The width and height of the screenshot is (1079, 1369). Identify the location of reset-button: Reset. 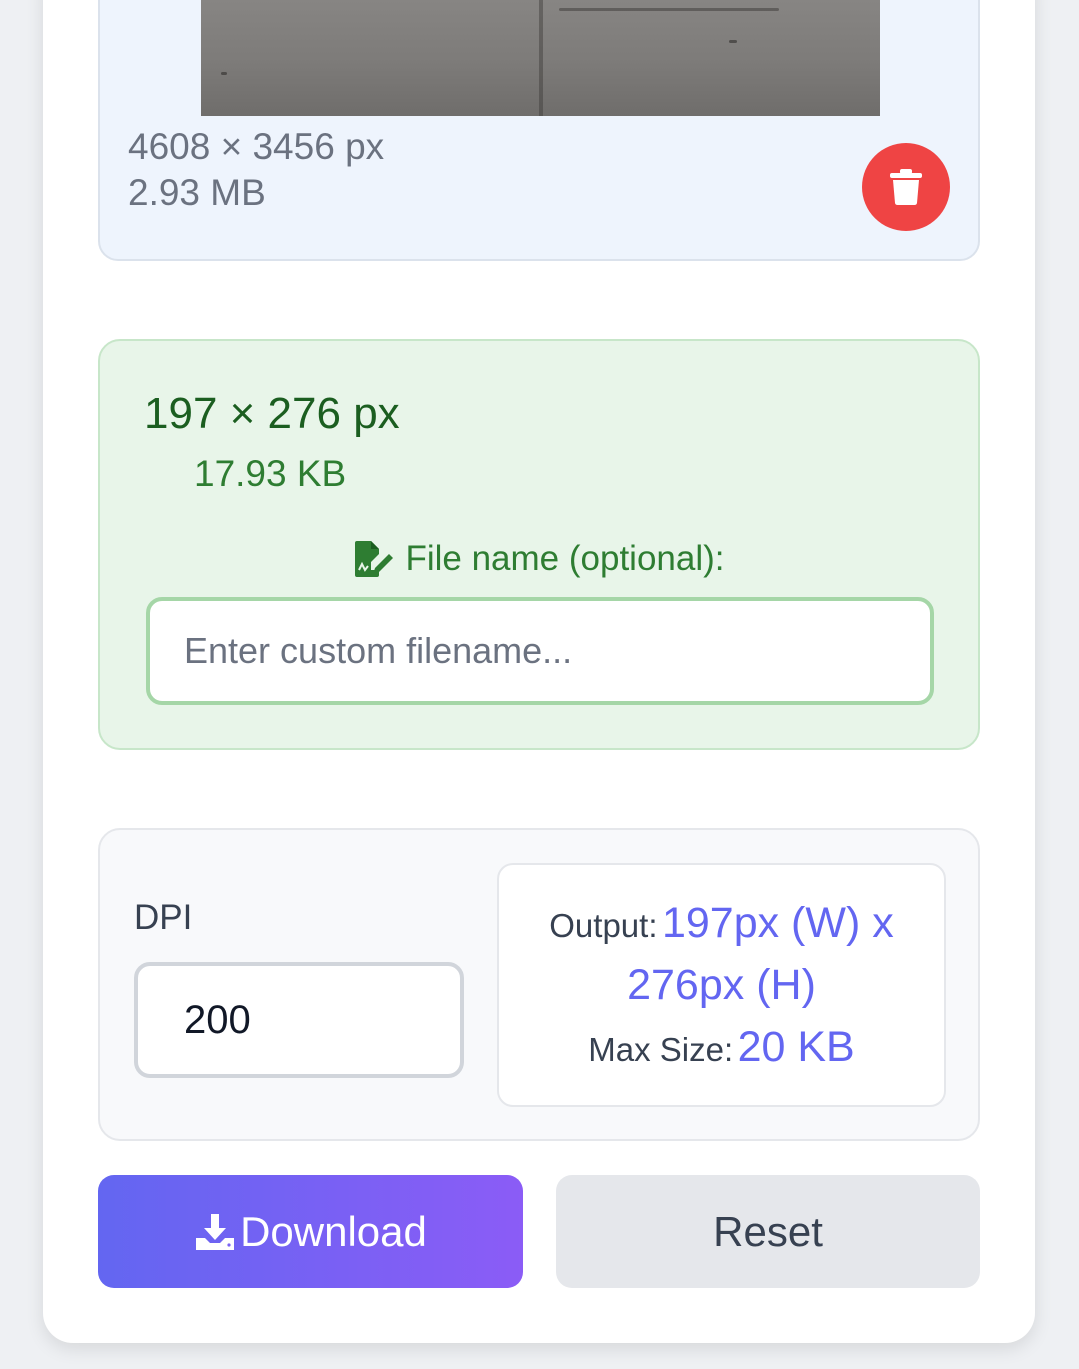
(768, 1231).